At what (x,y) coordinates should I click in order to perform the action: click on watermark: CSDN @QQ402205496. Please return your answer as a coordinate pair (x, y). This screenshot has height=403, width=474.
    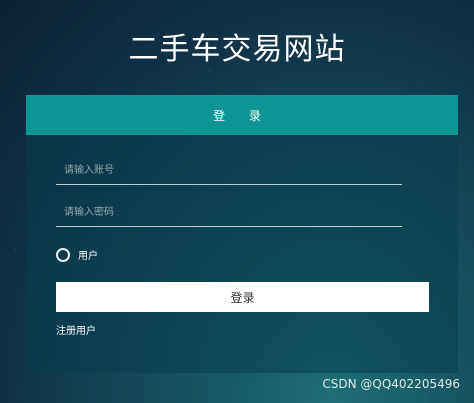
    Looking at the image, I should click on (391, 384).